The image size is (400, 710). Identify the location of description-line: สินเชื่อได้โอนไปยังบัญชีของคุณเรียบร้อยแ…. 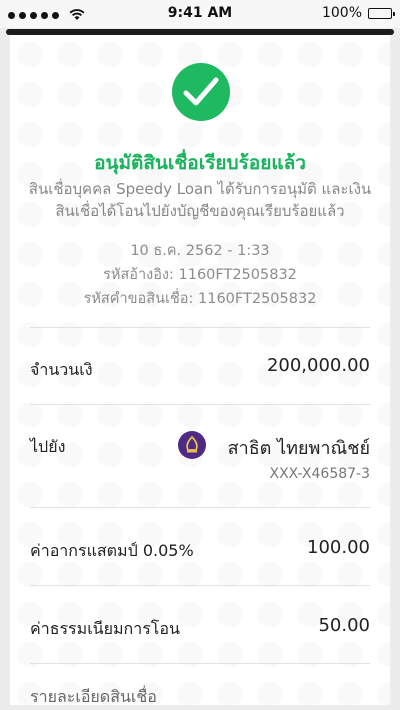
(200, 211).